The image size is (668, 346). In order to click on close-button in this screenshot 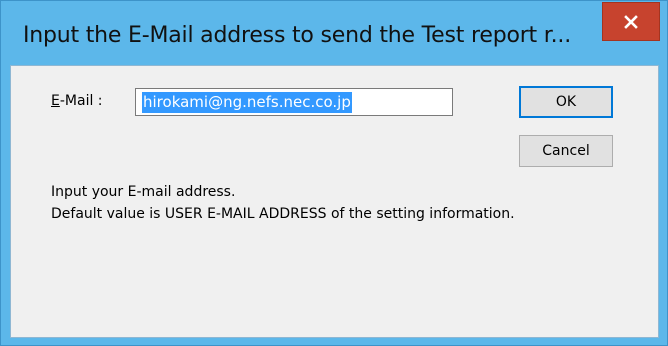, I will do `click(631, 21)`.